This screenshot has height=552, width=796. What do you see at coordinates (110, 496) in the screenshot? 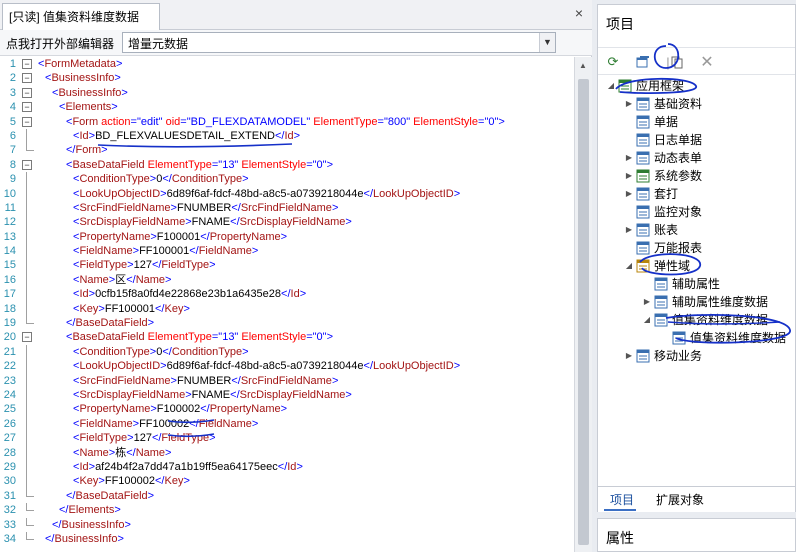
I see `xml-code-text: </BaseDataField>` at bounding box center [110, 496].